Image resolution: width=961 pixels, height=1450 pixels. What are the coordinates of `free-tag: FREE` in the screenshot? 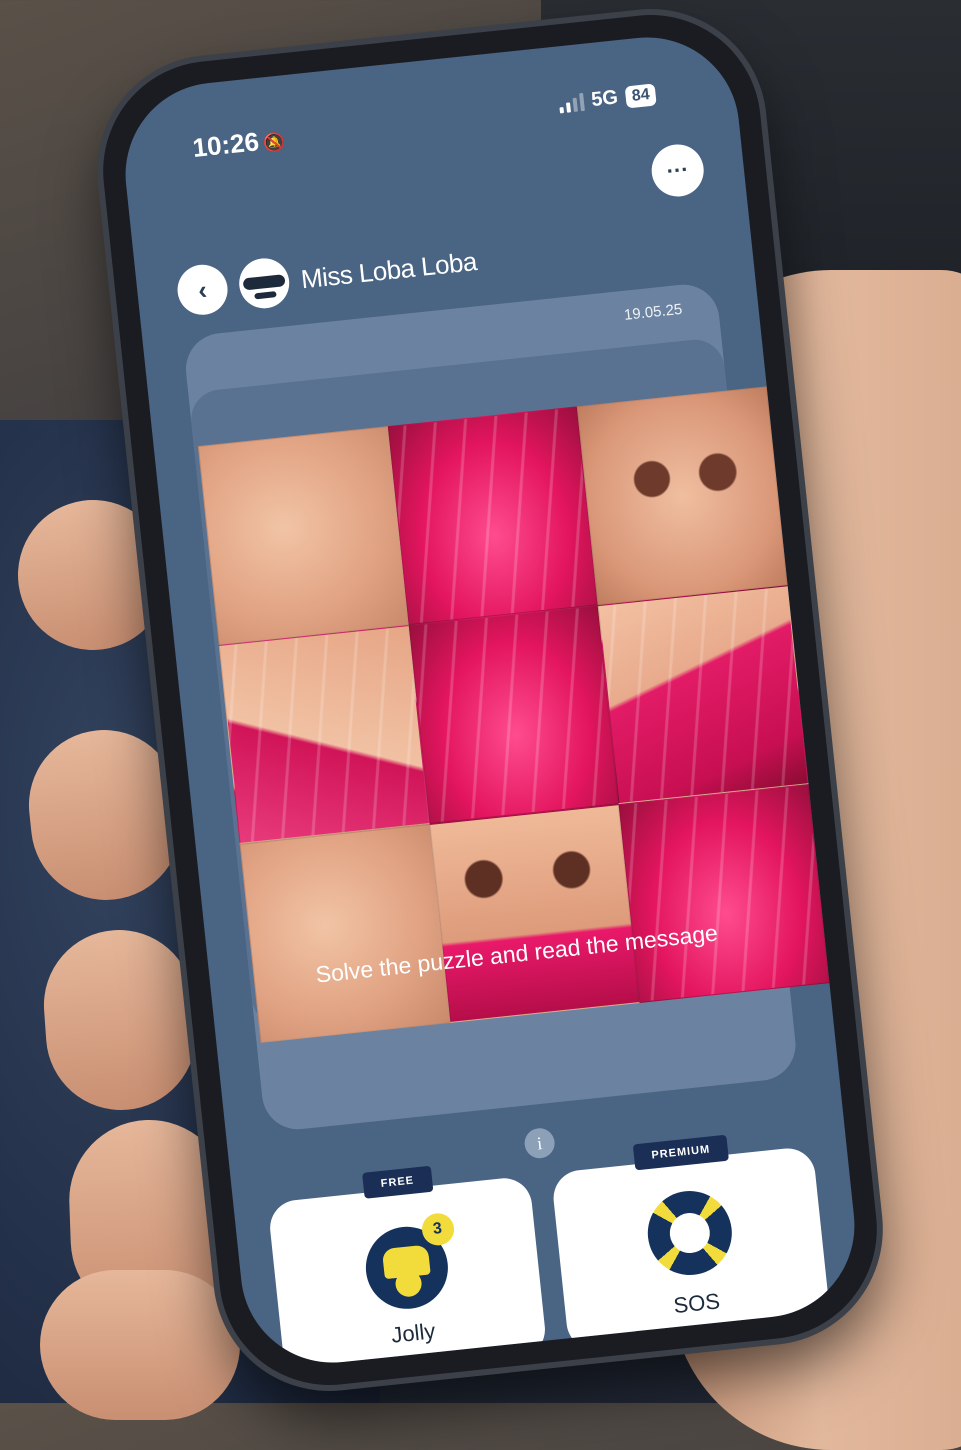 It's located at (397, 1182).